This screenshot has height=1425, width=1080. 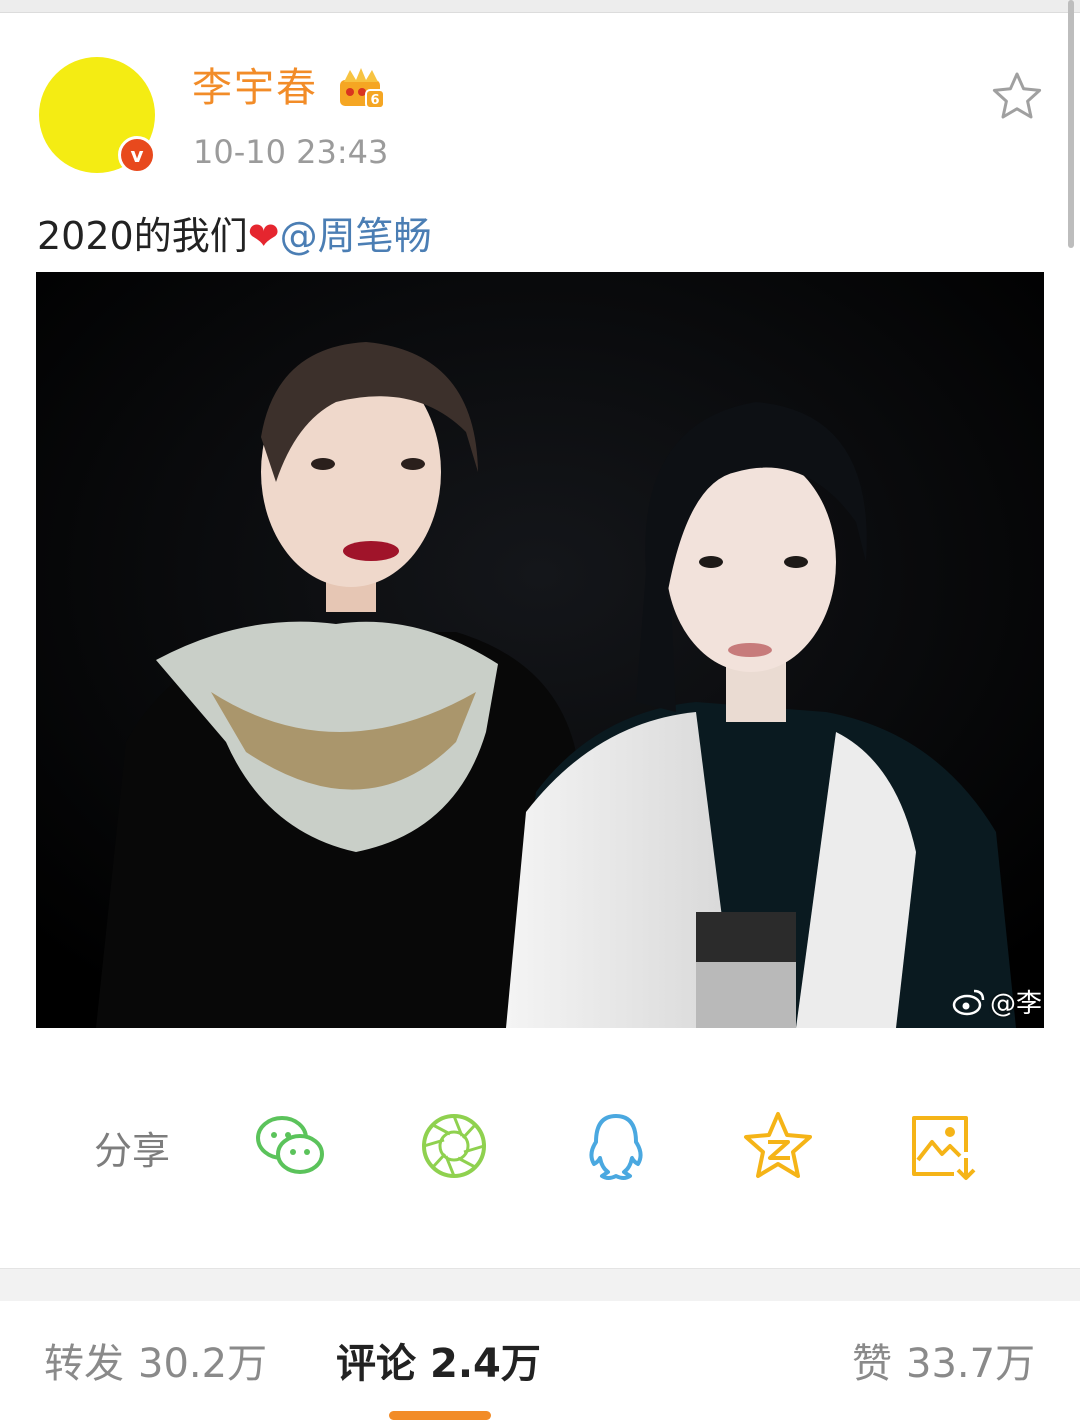 What do you see at coordinates (1017, 96) in the screenshot?
I see `favorite-star-icon` at bounding box center [1017, 96].